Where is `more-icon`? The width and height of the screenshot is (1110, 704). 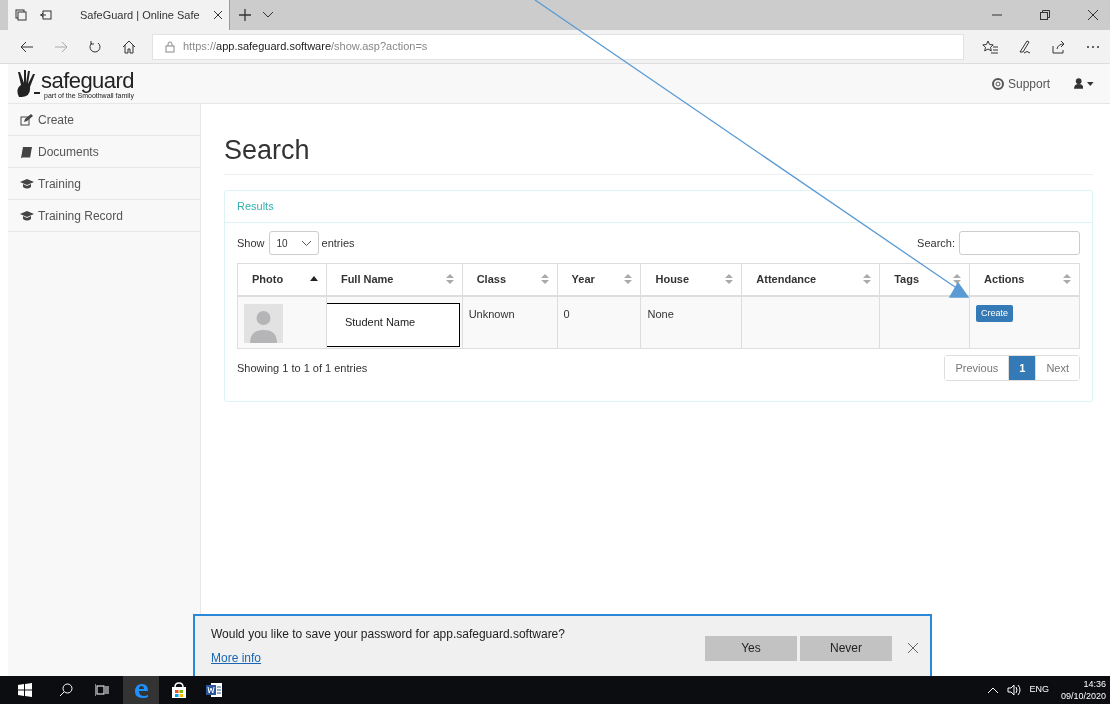 more-icon is located at coordinates (1093, 46).